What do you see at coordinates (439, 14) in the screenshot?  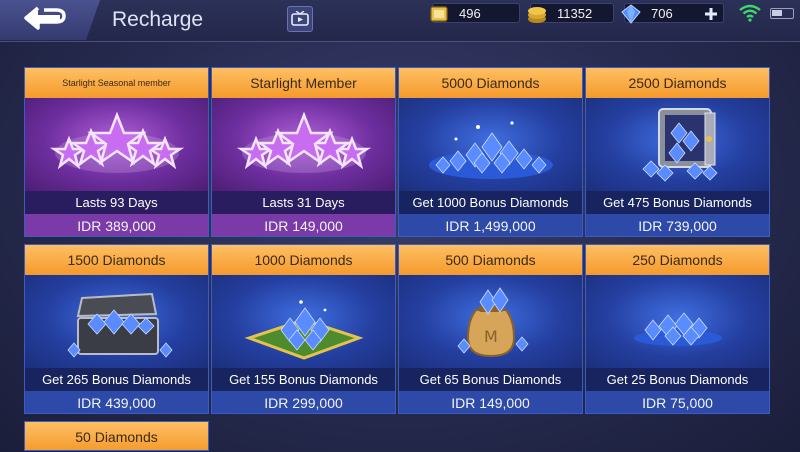 I see `ticket-icon` at bounding box center [439, 14].